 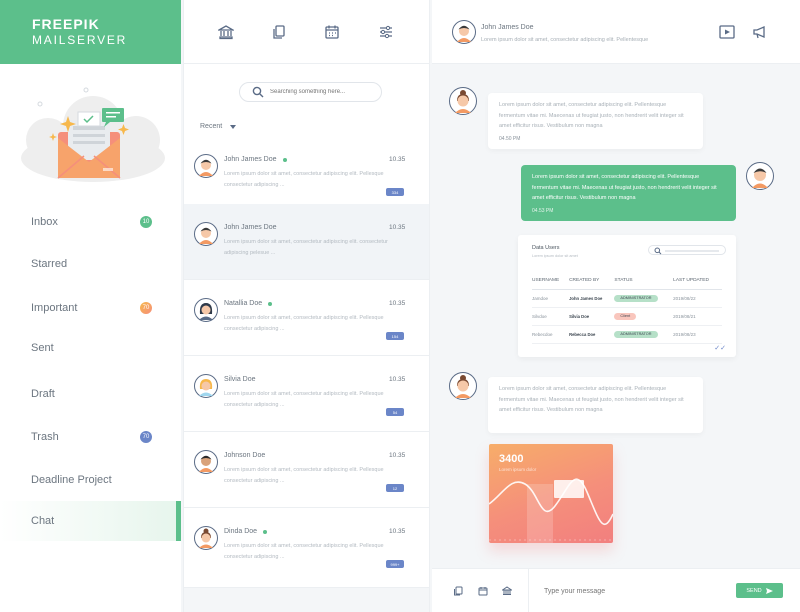 I want to click on sidebar-item-chat: Chat, so click(x=90, y=521).